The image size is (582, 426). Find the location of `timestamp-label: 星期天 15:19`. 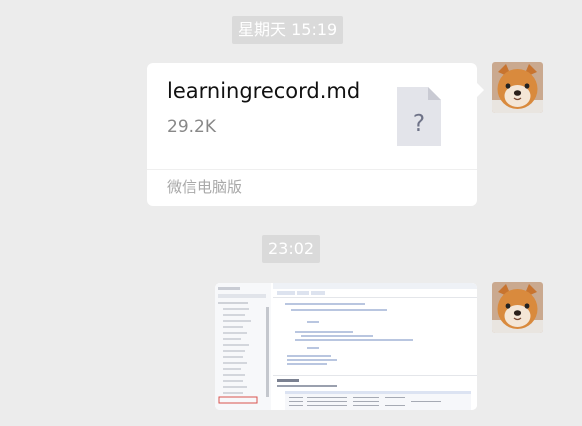

timestamp-label: 星期天 15:19 is located at coordinates (288, 30).